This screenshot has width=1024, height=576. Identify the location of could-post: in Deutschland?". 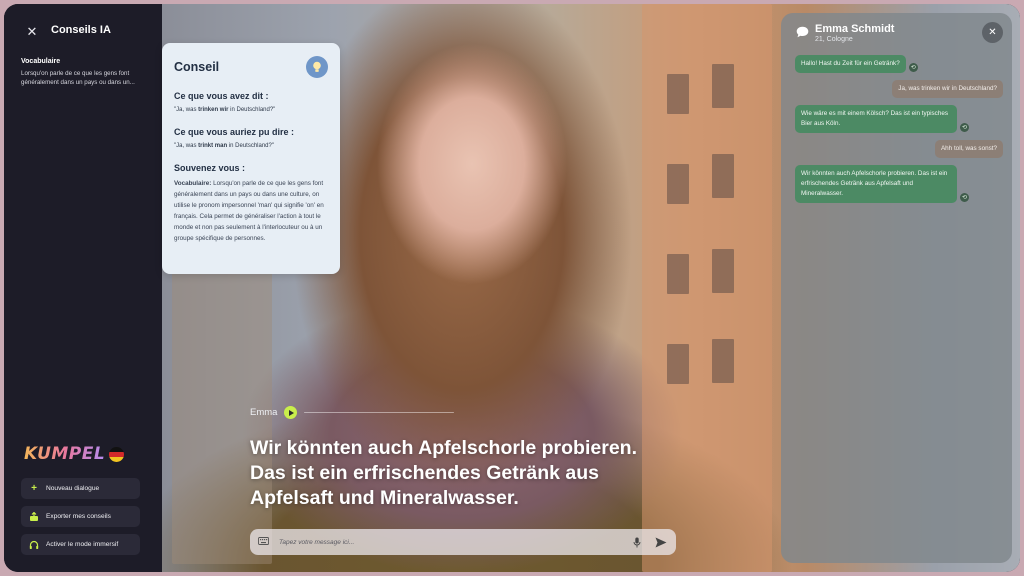
(250, 146).